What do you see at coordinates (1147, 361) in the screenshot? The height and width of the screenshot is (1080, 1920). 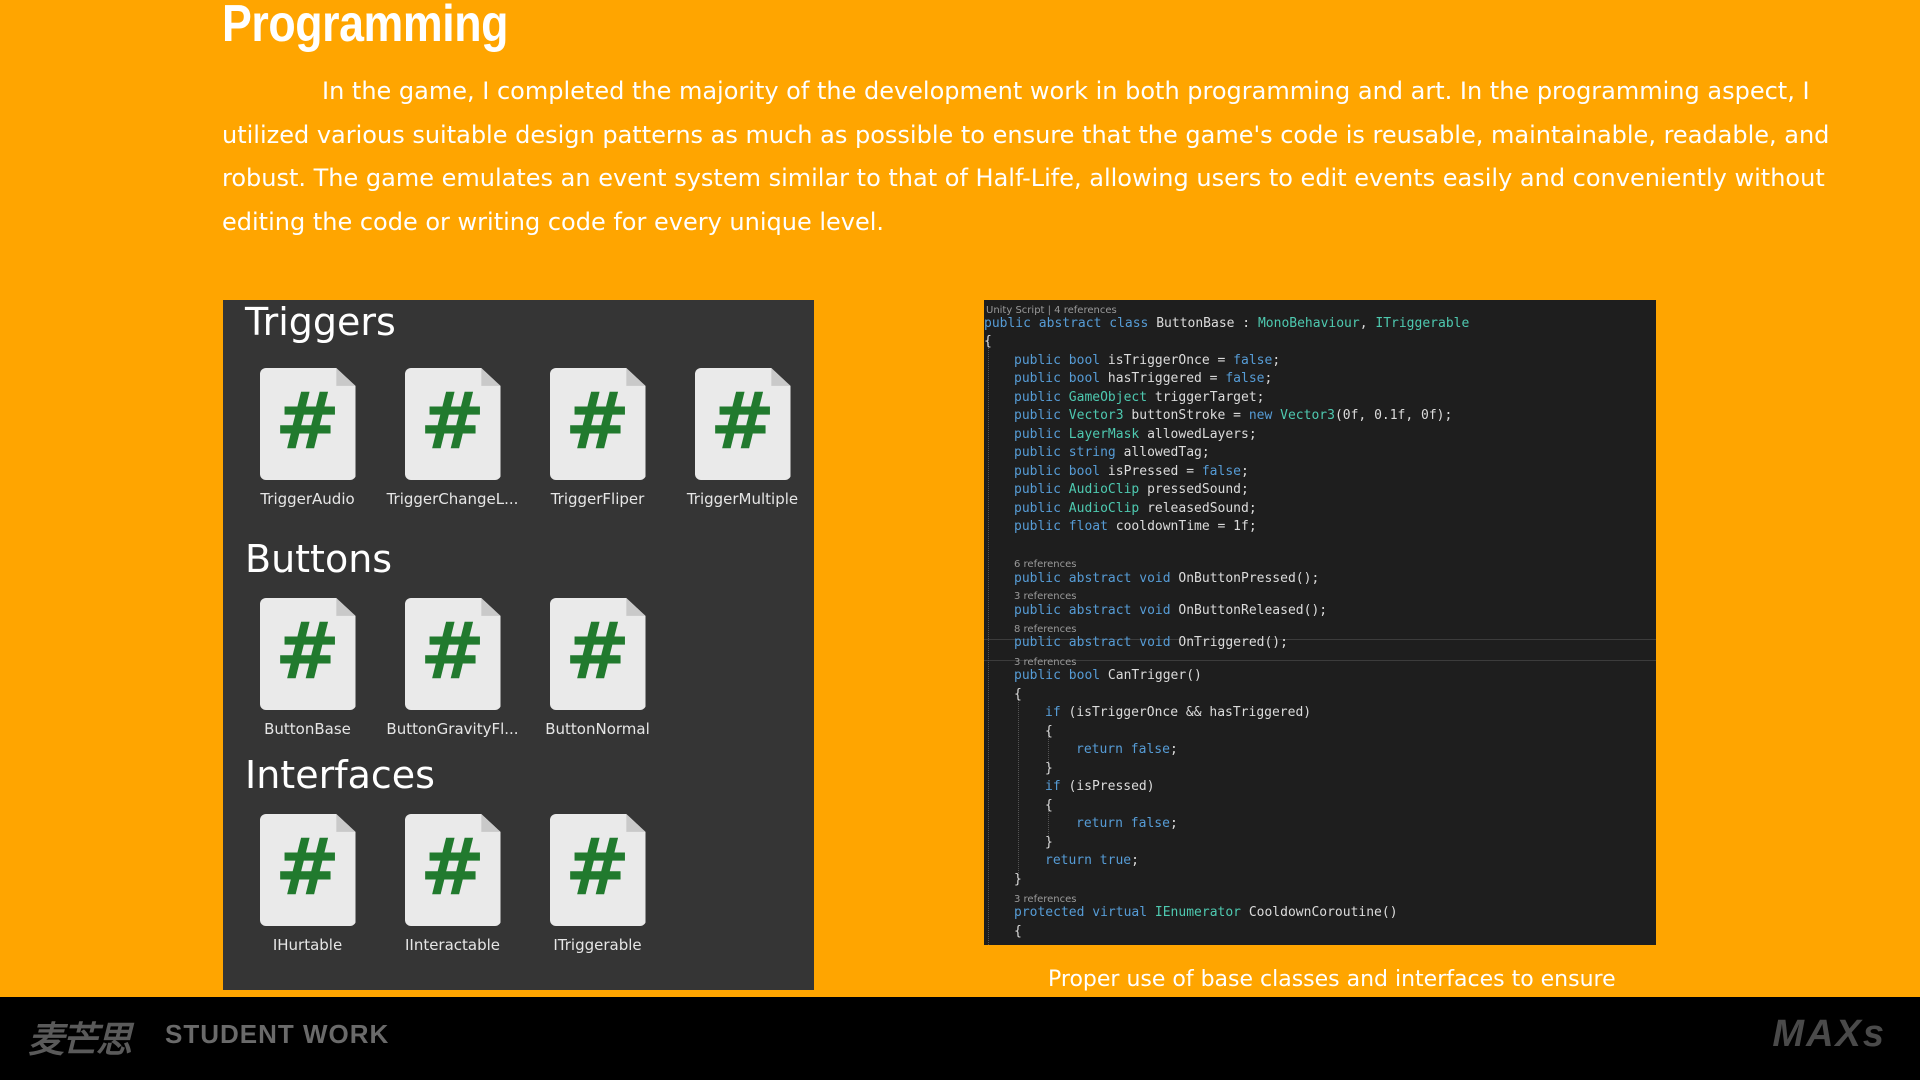 I see `code-field-line: public bool isTriggerOnce = false;` at bounding box center [1147, 361].